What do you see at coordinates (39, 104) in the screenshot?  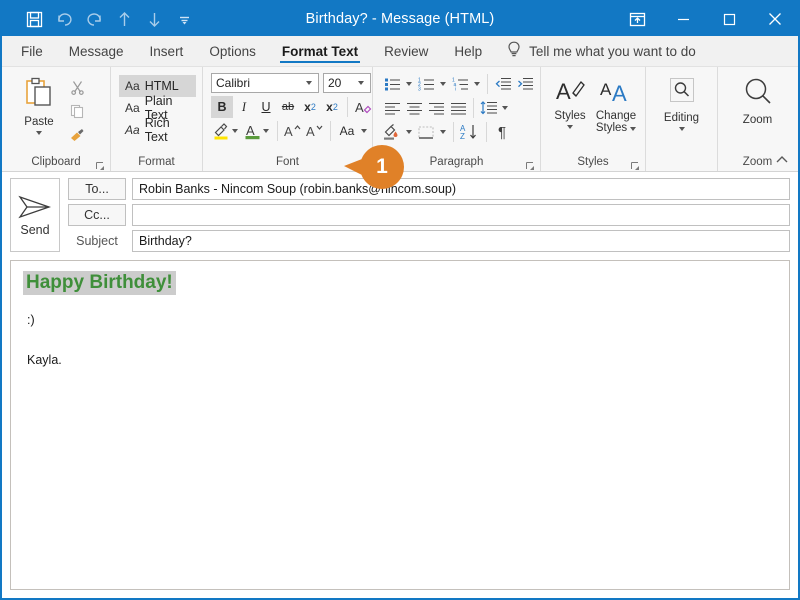 I see `paste-button: Paste` at bounding box center [39, 104].